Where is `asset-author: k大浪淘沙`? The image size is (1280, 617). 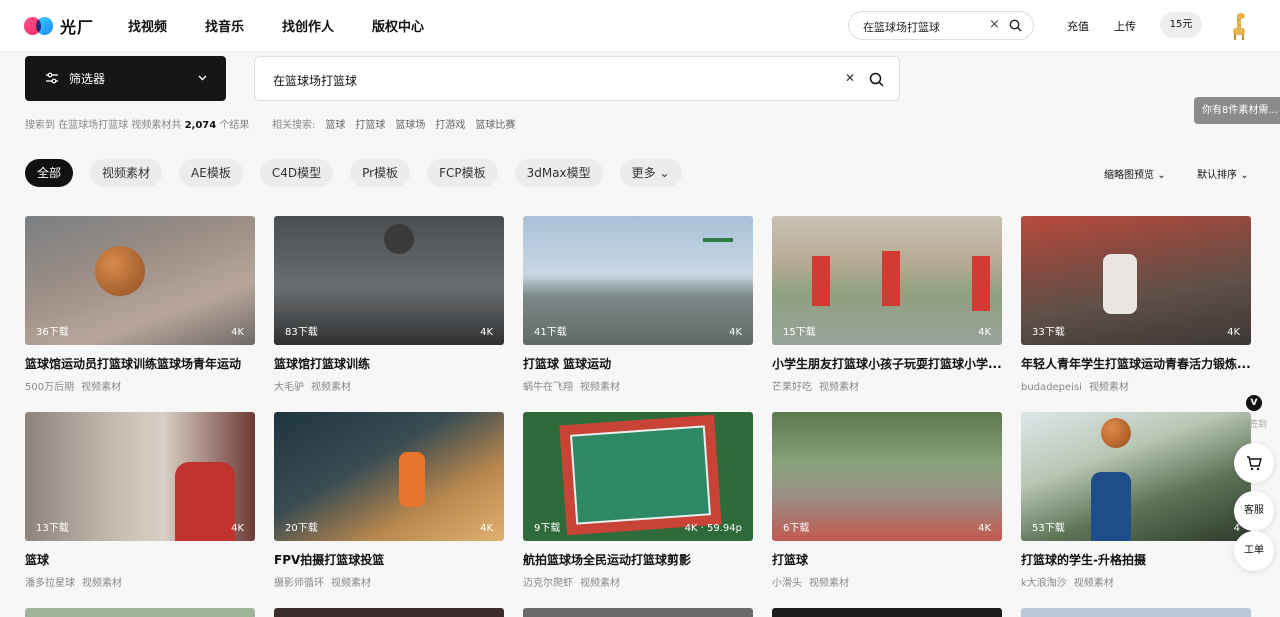 asset-author: k大浪淘沙 is located at coordinates (1044, 583).